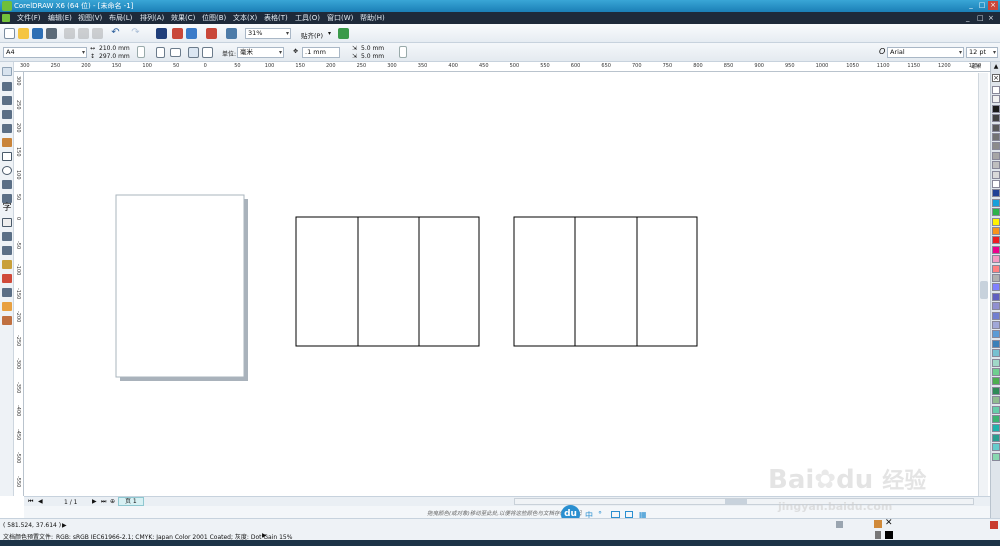 The height and width of the screenshot is (546, 1000). I want to click on status-expand-icon: ▶, so click(64, 525).